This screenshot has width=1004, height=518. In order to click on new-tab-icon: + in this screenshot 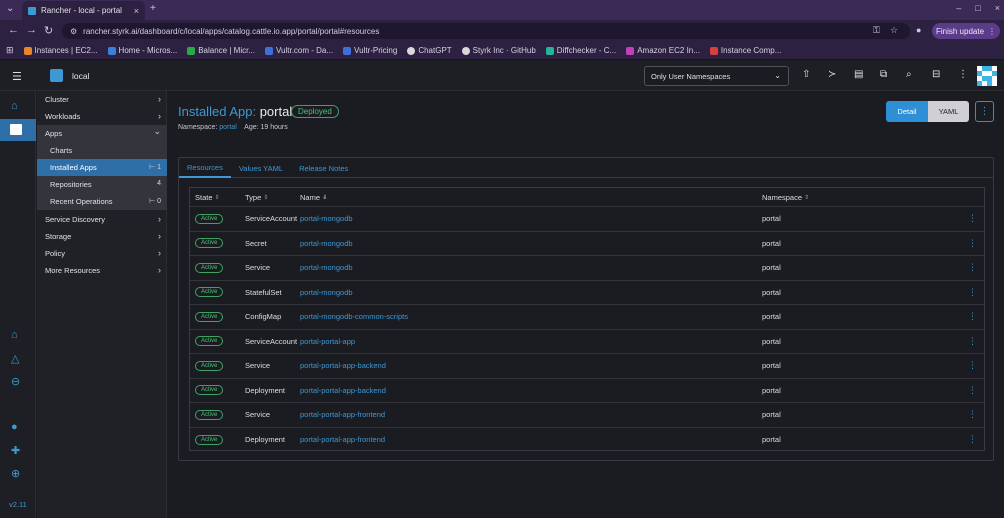, I will do `click(153, 8)`.